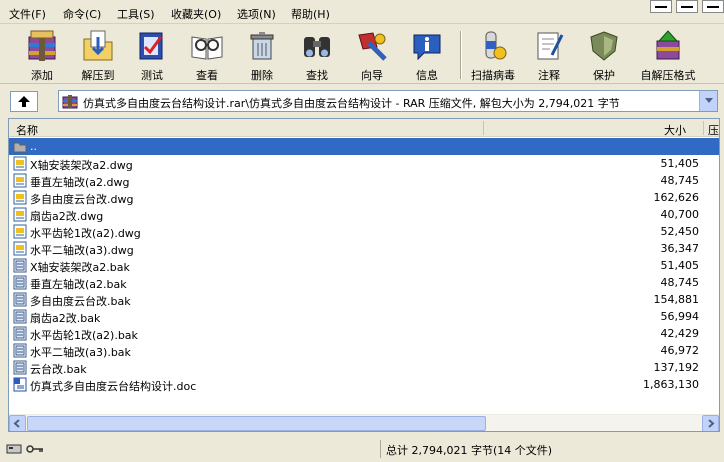 The image size is (724, 462). What do you see at coordinates (262, 75) in the screenshot?
I see `delete-label: 删除` at bounding box center [262, 75].